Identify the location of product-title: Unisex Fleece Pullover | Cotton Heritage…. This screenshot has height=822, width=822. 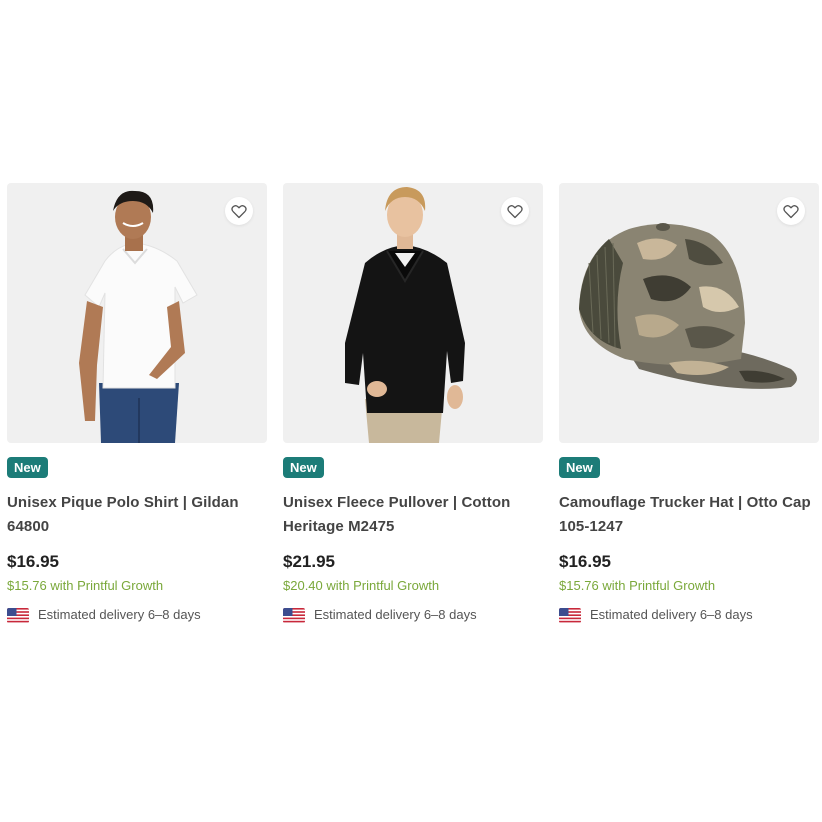
(413, 515).